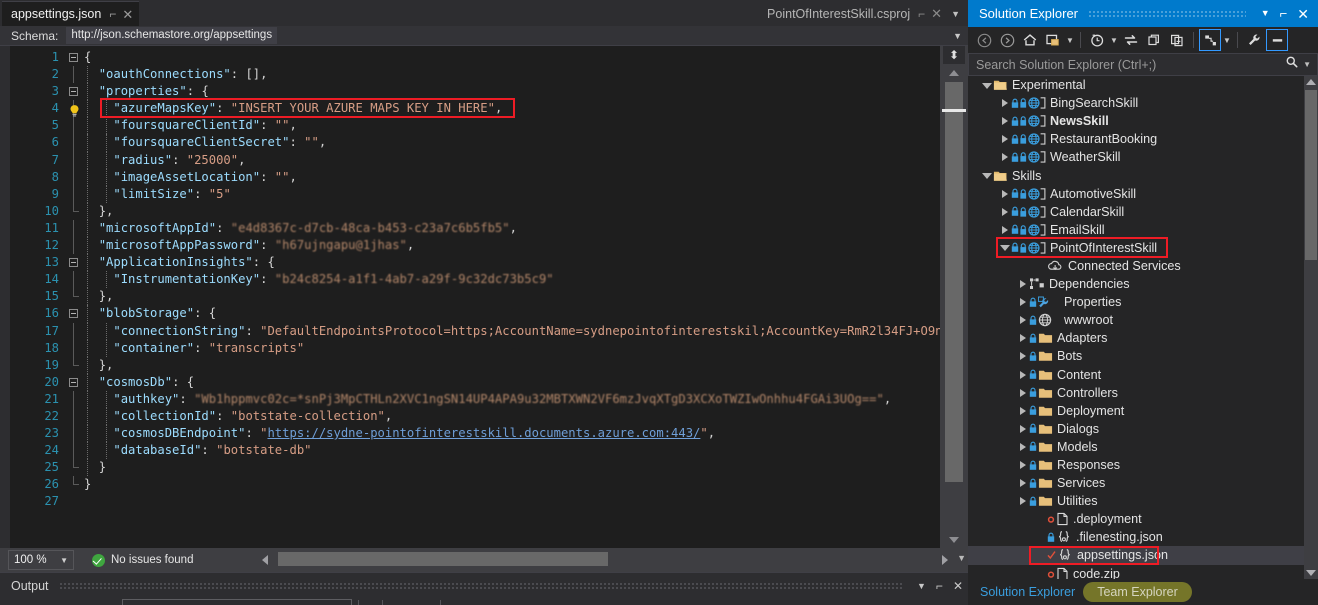  What do you see at coordinates (1136, 139) in the screenshot?
I see `tree-item-restaurantbooking: RestaurantBooking` at bounding box center [1136, 139].